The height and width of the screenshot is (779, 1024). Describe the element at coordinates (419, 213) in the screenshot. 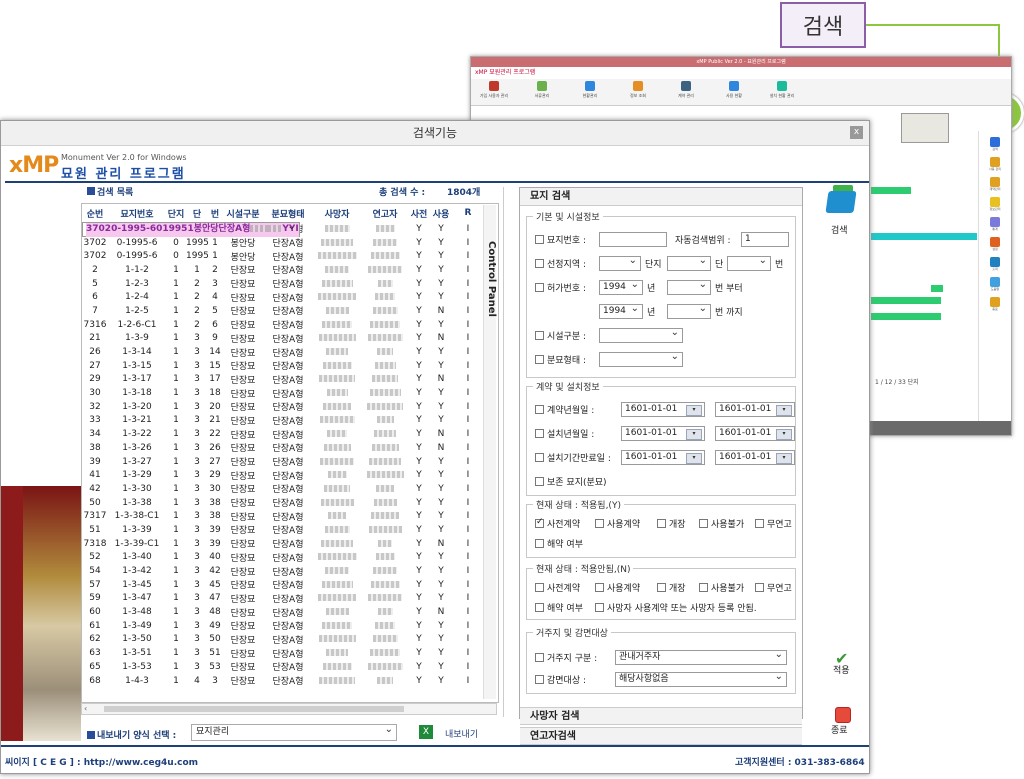

I see `column-header: 사전` at that location.